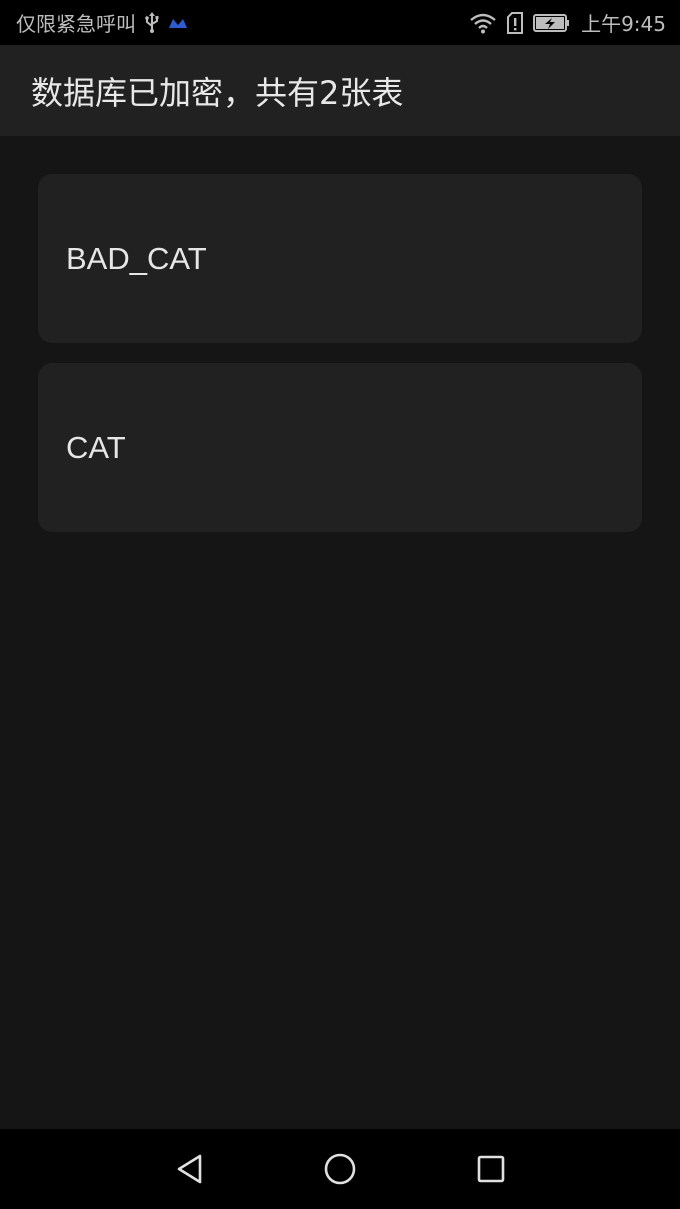  What do you see at coordinates (340, 22) in the screenshot?
I see `status-bar: 仅限紧急呼叫 上午9:45` at bounding box center [340, 22].